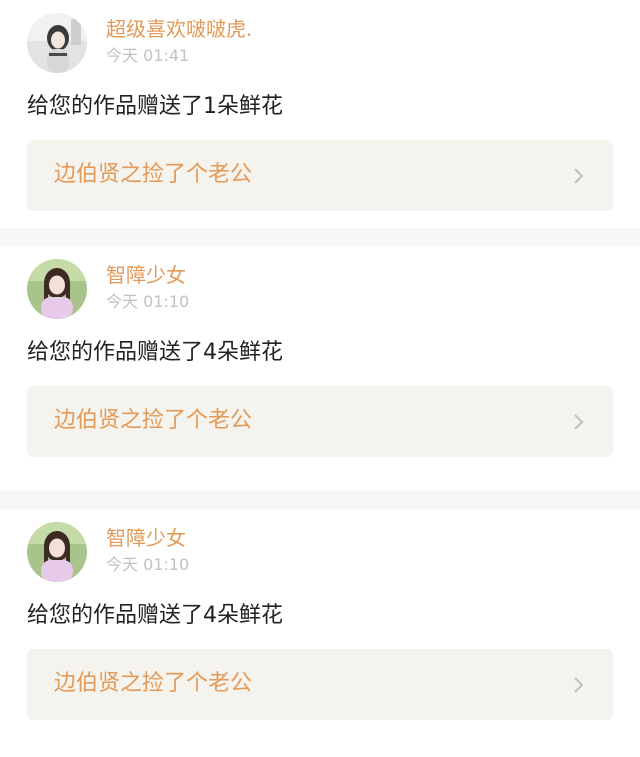  I want to click on gift-message: 给您的作品赠送了1朵鲜花, so click(155, 106).